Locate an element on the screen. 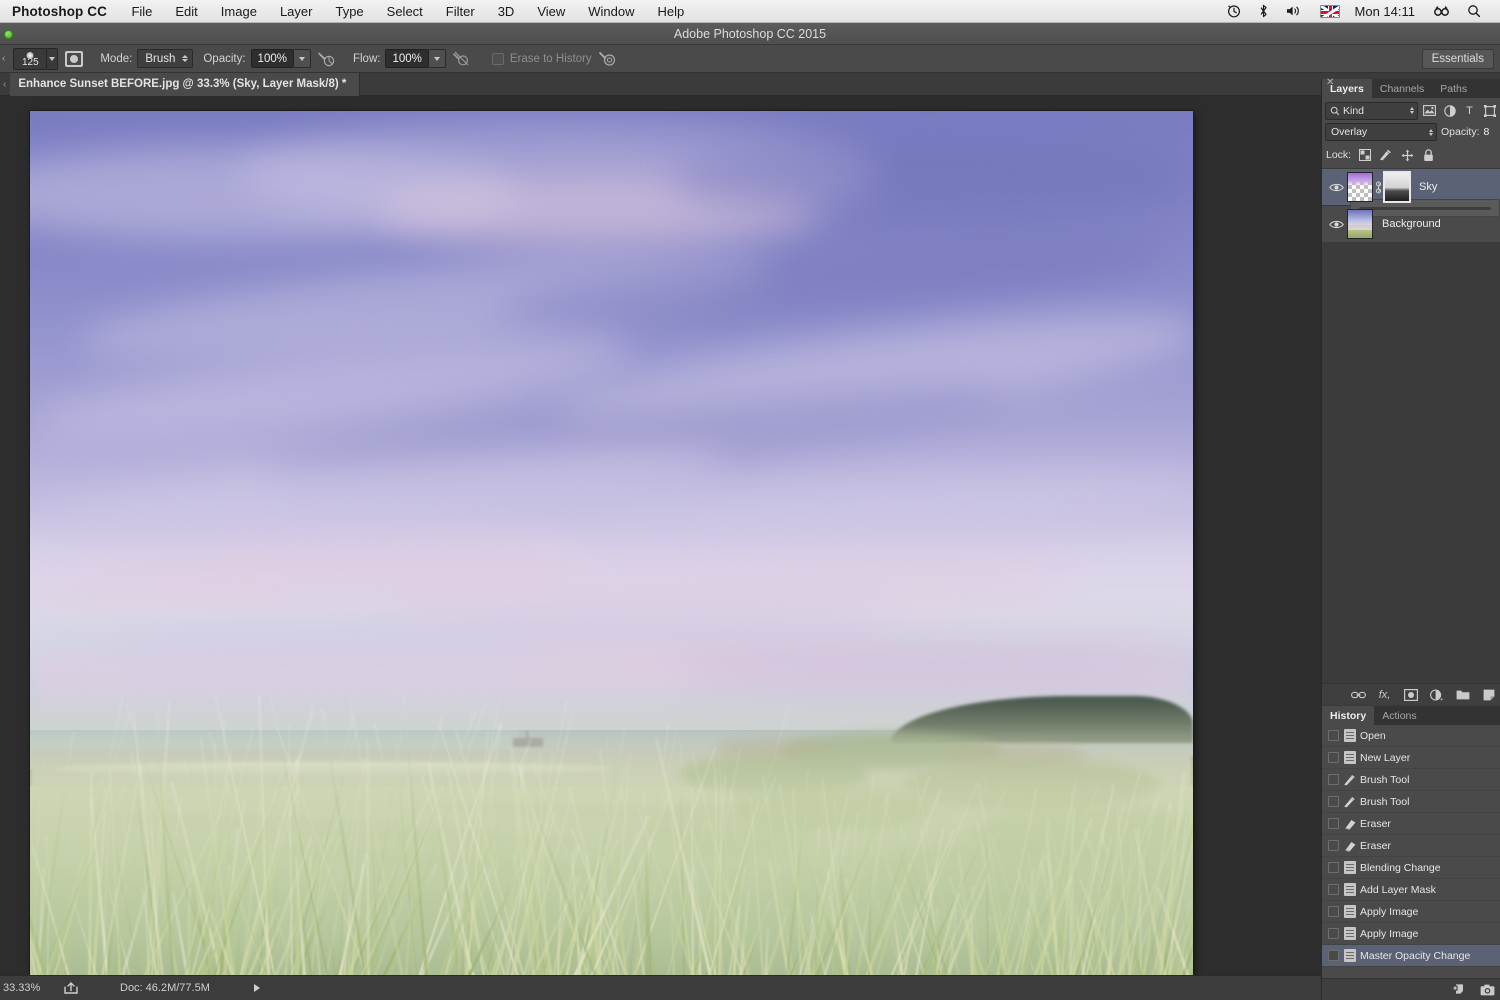 The width and height of the screenshot is (1500, 1000). flow-input: 100% is located at coordinates (407, 58).